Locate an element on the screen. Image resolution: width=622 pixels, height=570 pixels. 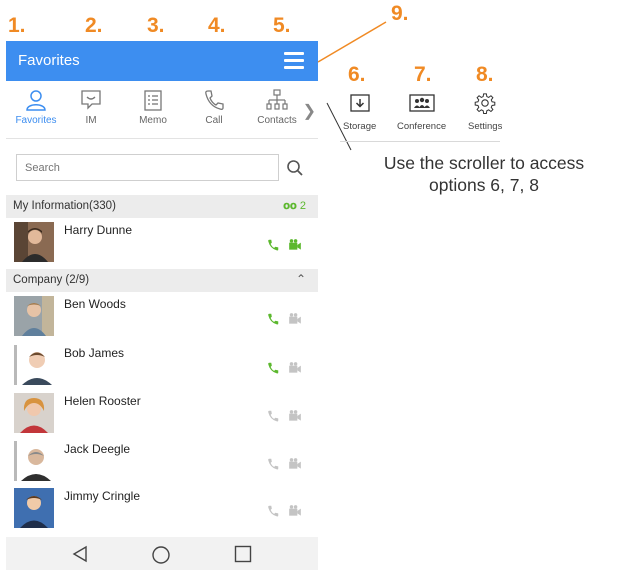
contact-row: Bob James is located at coordinates (162, 367).